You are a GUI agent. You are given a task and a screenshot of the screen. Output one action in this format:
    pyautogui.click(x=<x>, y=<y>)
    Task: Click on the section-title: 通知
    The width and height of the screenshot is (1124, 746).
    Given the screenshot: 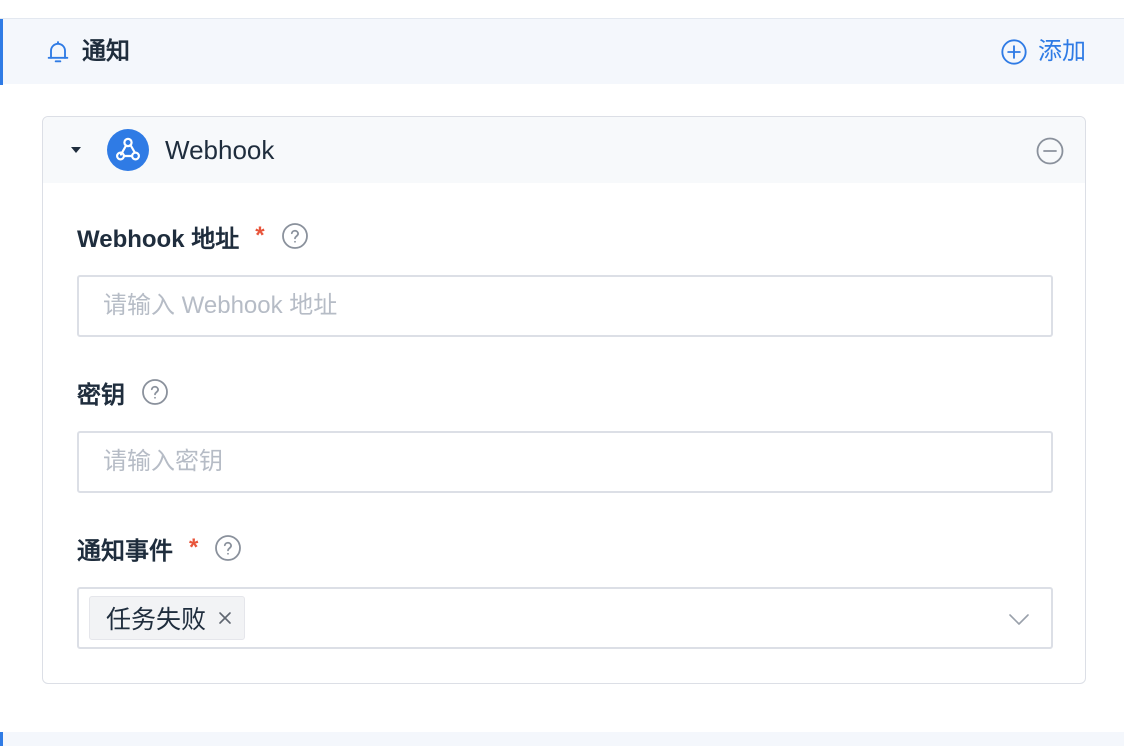 What is the action you would take?
    pyautogui.click(x=106, y=51)
    